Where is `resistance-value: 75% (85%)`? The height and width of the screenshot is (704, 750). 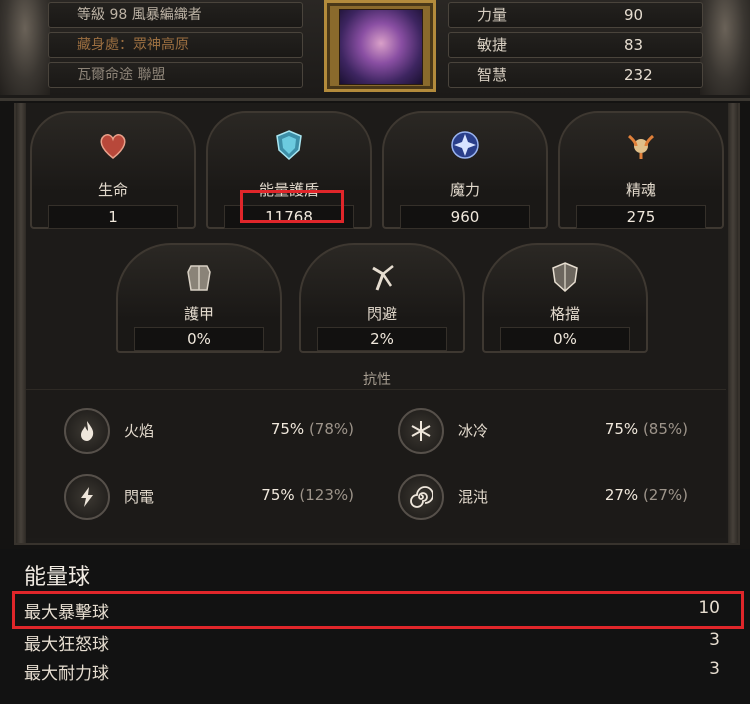 resistance-value: 75% (85%) is located at coordinates (646, 429).